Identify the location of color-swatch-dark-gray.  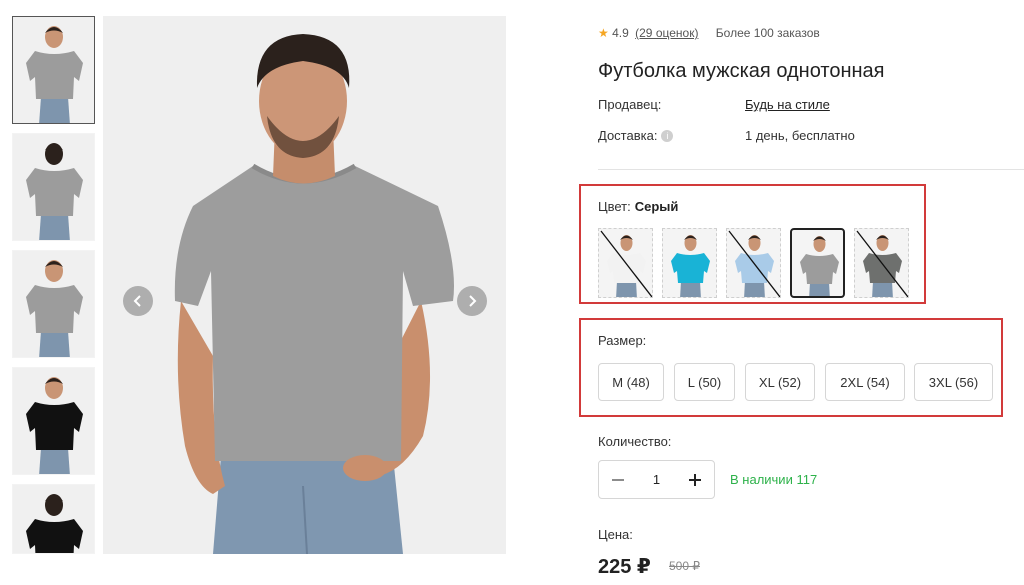
(881, 263).